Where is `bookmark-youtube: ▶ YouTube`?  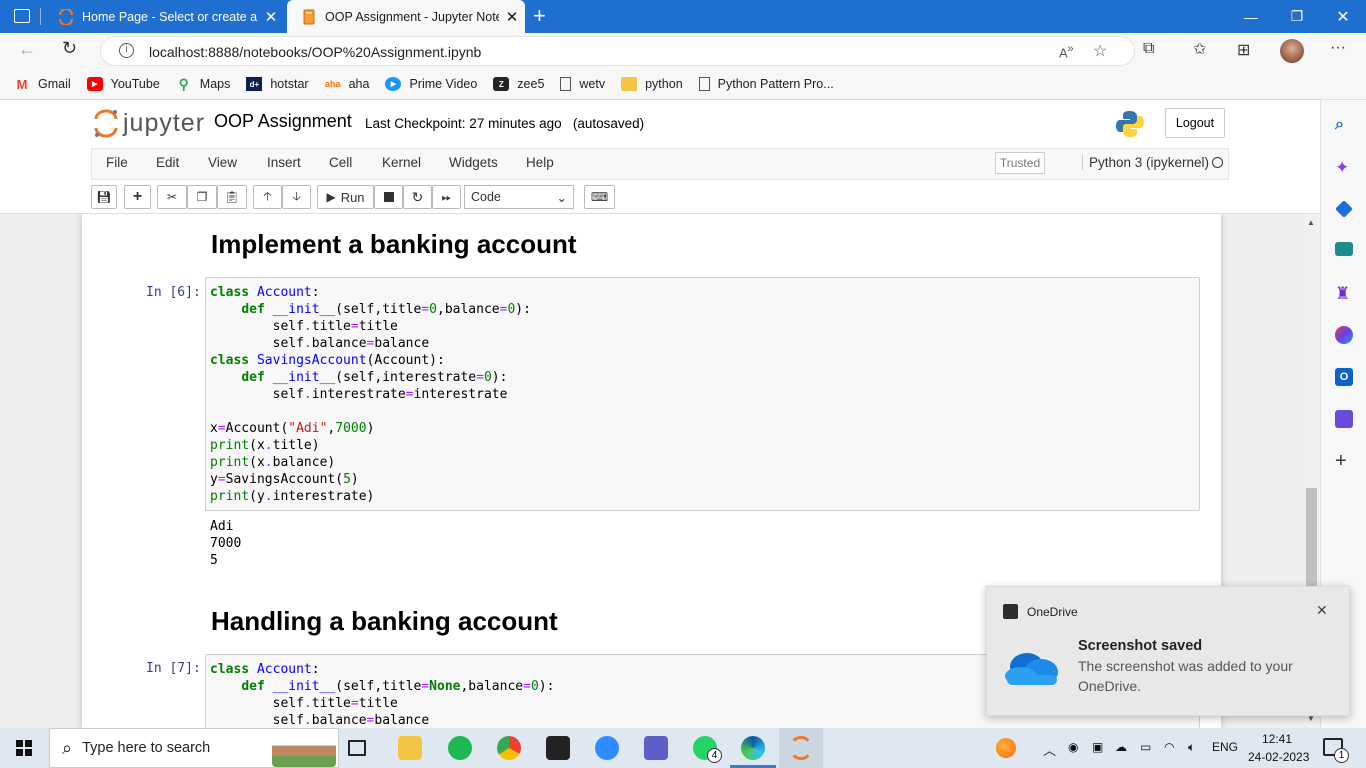 bookmark-youtube: ▶ YouTube is located at coordinates (123, 84).